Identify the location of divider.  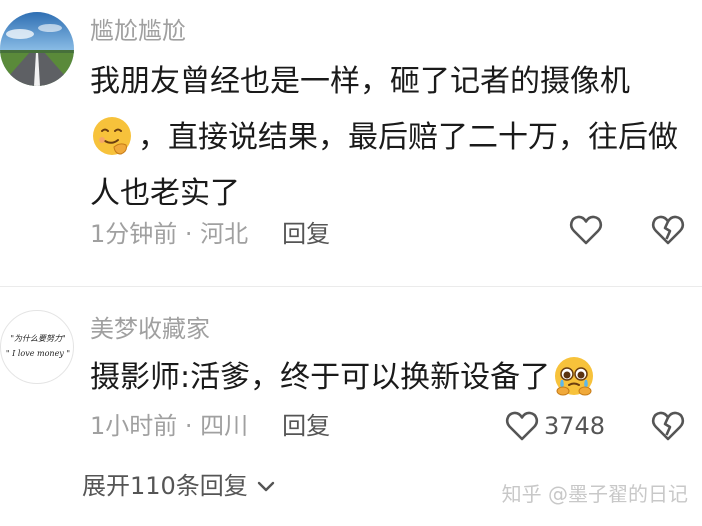
(351, 286).